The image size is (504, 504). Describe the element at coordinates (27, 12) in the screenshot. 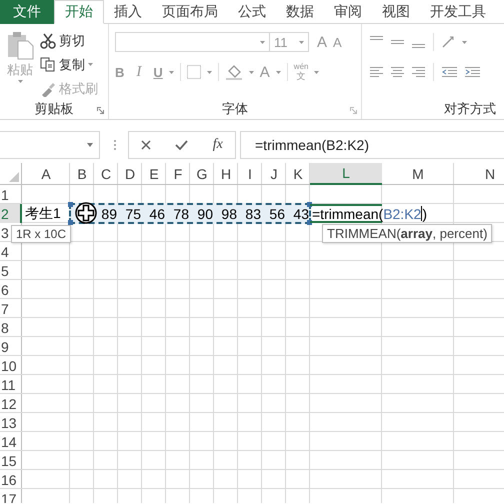

I see `file-tab: 文件` at that location.